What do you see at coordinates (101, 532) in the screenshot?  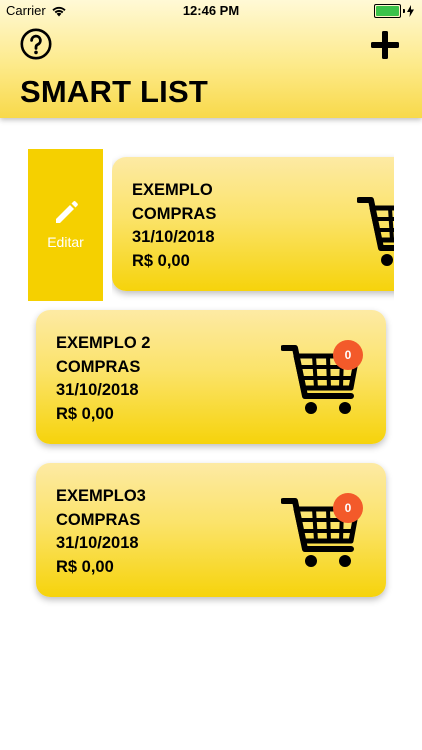 I see `list-card-text: EXEMPLO3 COMPRAS 31/10/2018 R$ 0,00` at bounding box center [101, 532].